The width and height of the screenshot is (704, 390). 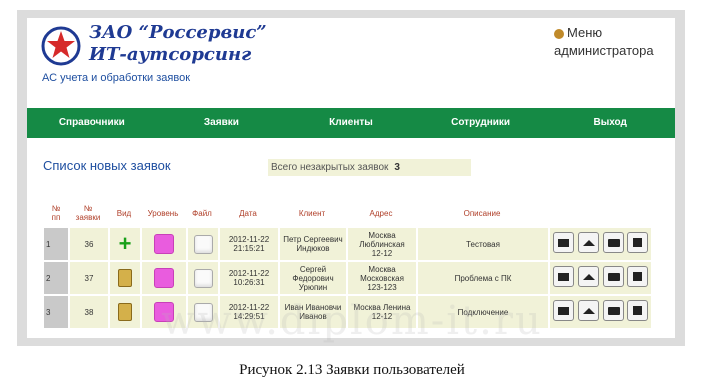 What do you see at coordinates (61, 46) in the screenshot?
I see `company-logo` at bounding box center [61, 46].